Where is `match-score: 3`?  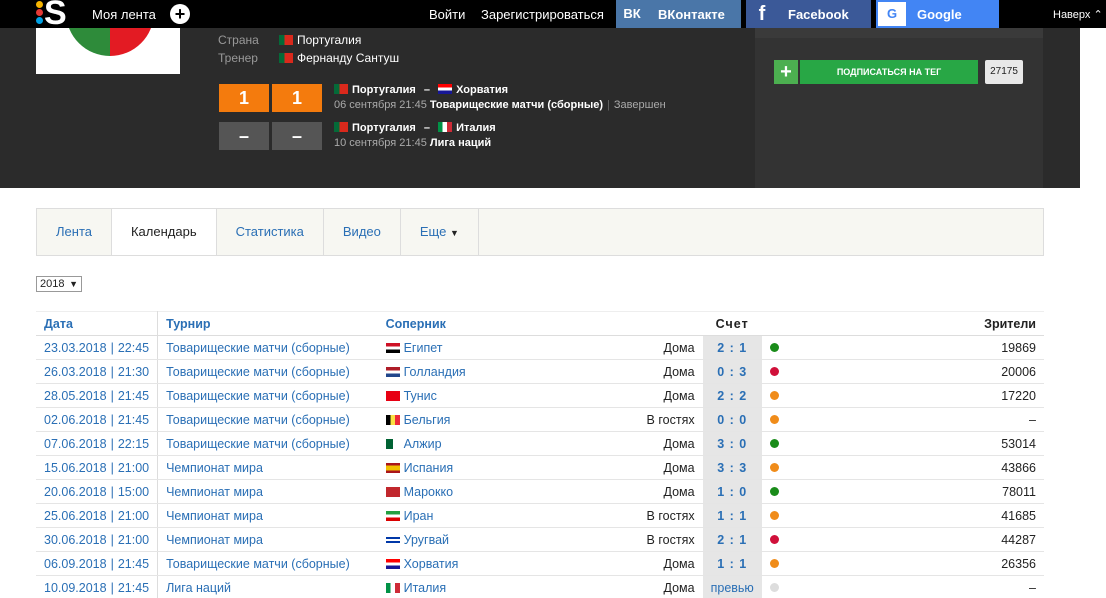 match-score: 3 is located at coordinates (732, 467).